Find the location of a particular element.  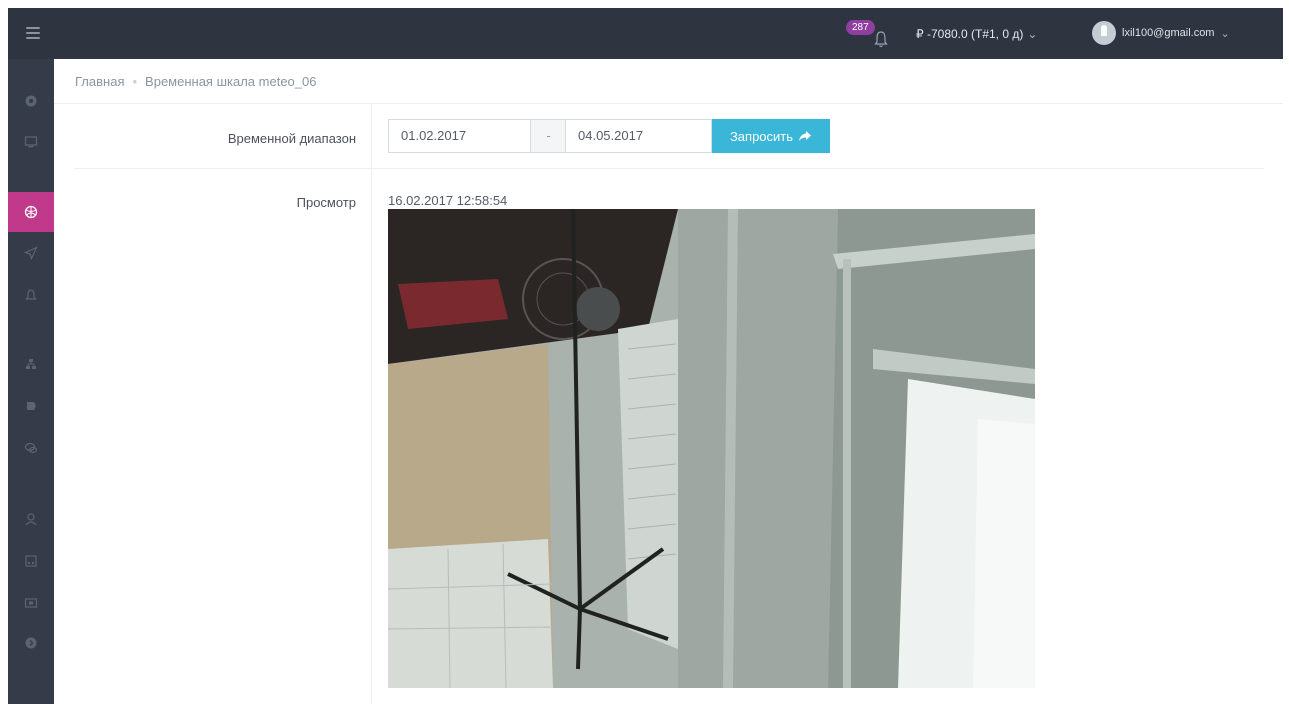

breadcrumb-home: Главная is located at coordinates (99, 81).